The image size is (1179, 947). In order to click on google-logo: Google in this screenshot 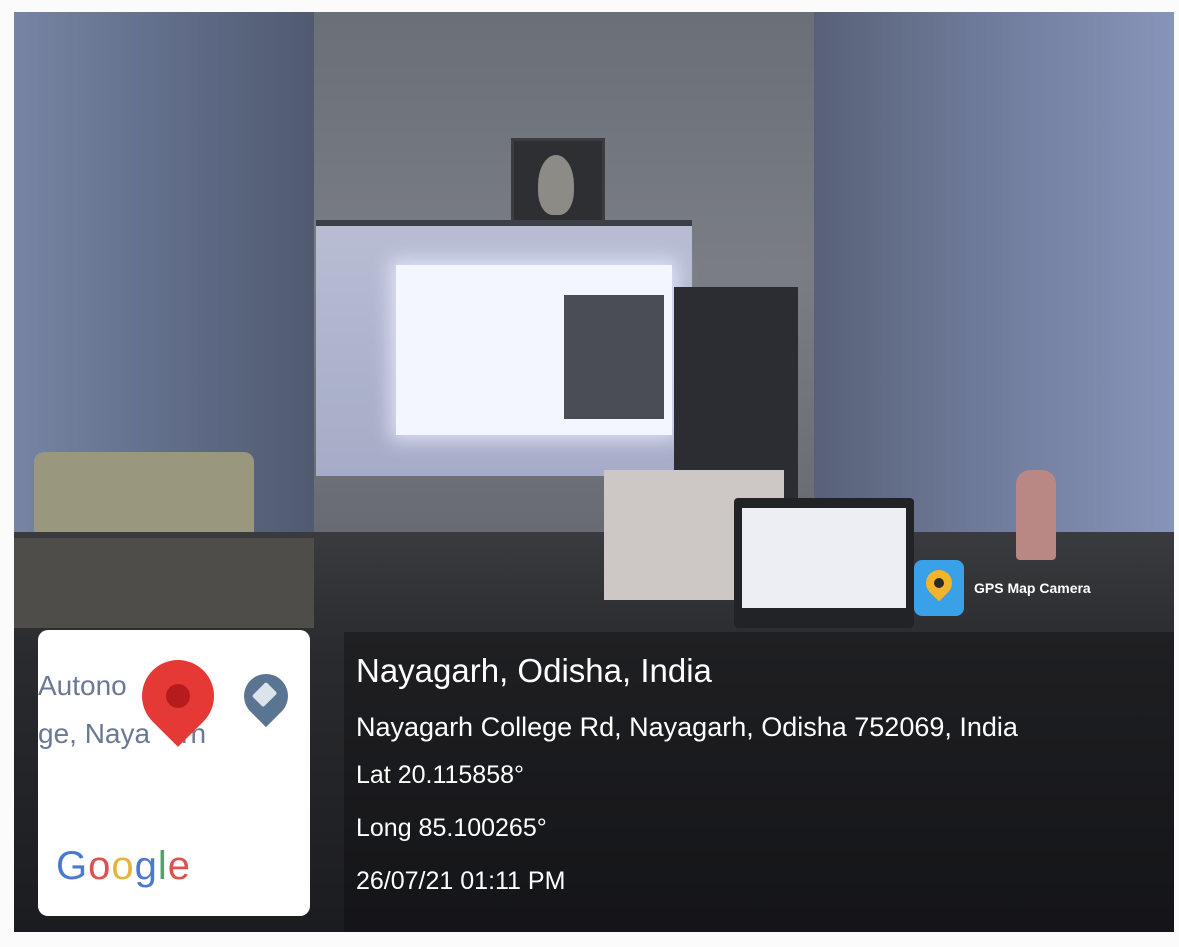, I will do `click(124, 866)`.